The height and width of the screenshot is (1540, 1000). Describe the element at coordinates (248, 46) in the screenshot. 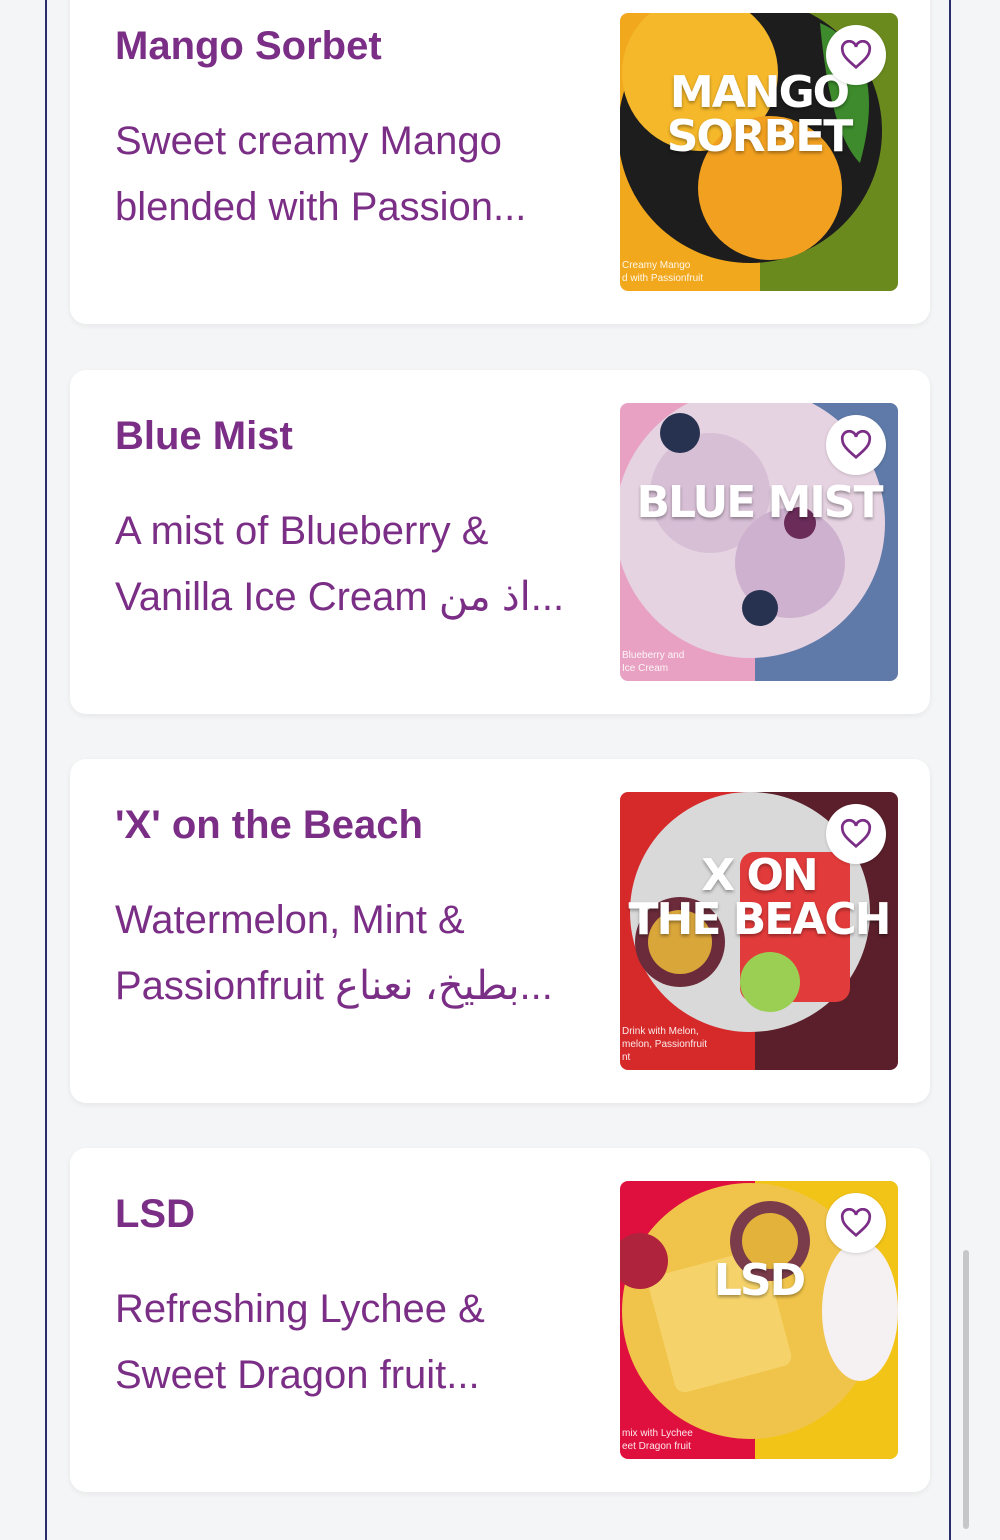

I see `product-title: Mango Sorbet` at that location.